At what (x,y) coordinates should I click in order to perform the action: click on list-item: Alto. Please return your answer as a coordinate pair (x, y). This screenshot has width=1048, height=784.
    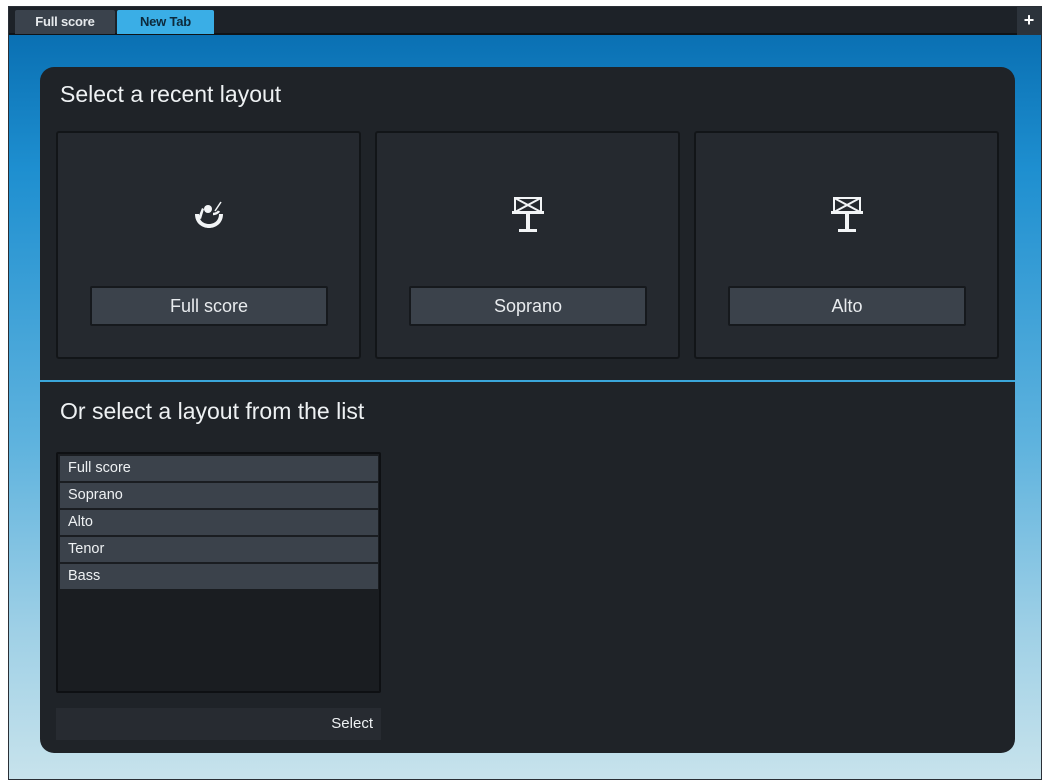
    Looking at the image, I should click on (219, 522).